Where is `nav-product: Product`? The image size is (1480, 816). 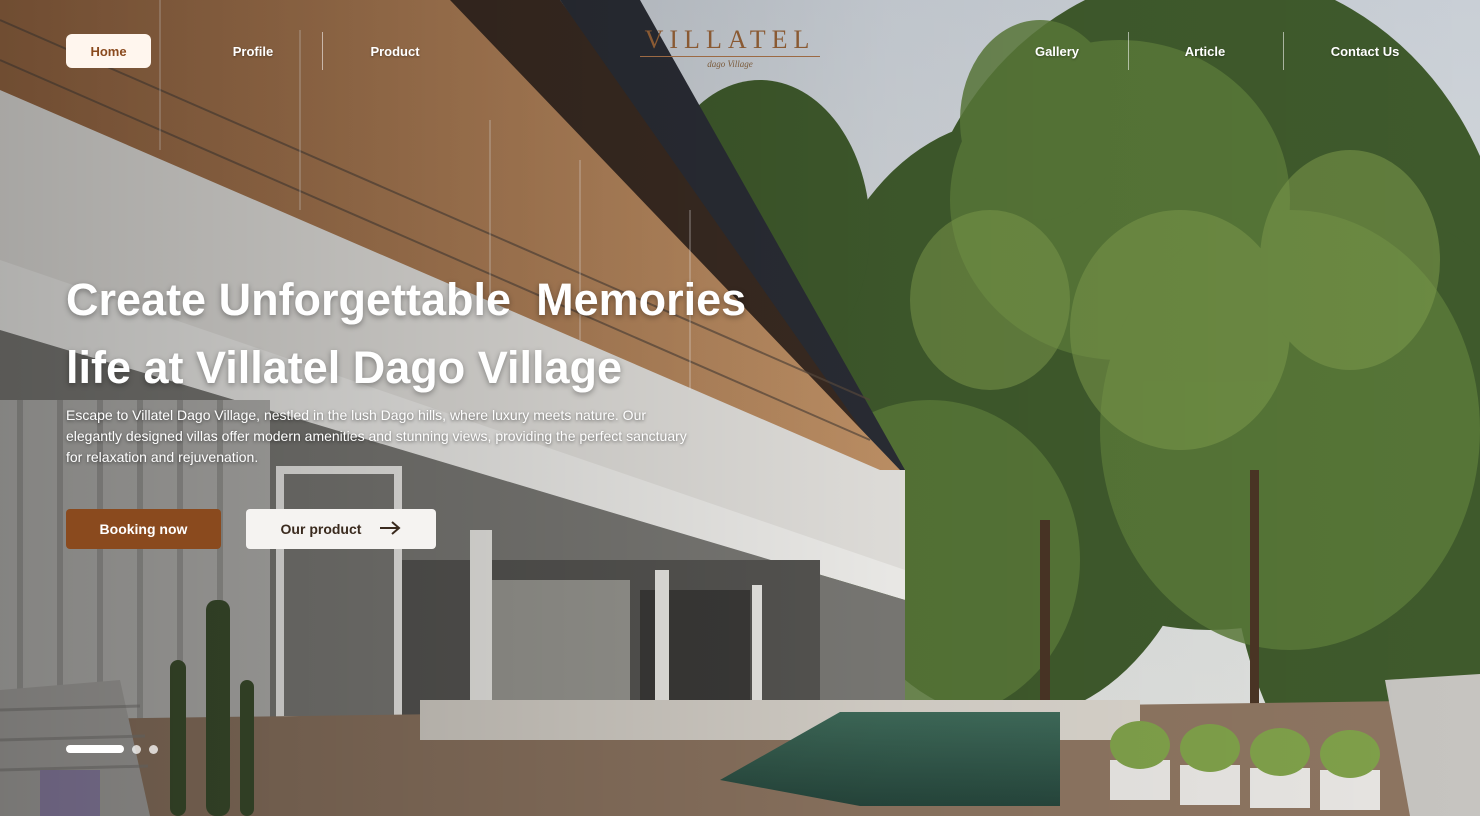 nav-product: Product is located at coordinates (395, 51).